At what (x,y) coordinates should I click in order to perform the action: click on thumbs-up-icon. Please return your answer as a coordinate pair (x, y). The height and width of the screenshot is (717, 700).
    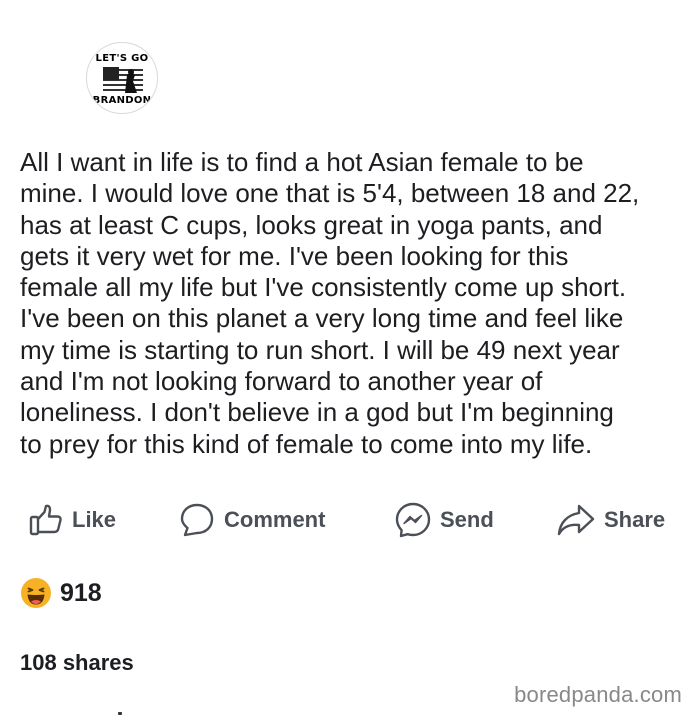
    Looking at the image, I should click on (45, 520).